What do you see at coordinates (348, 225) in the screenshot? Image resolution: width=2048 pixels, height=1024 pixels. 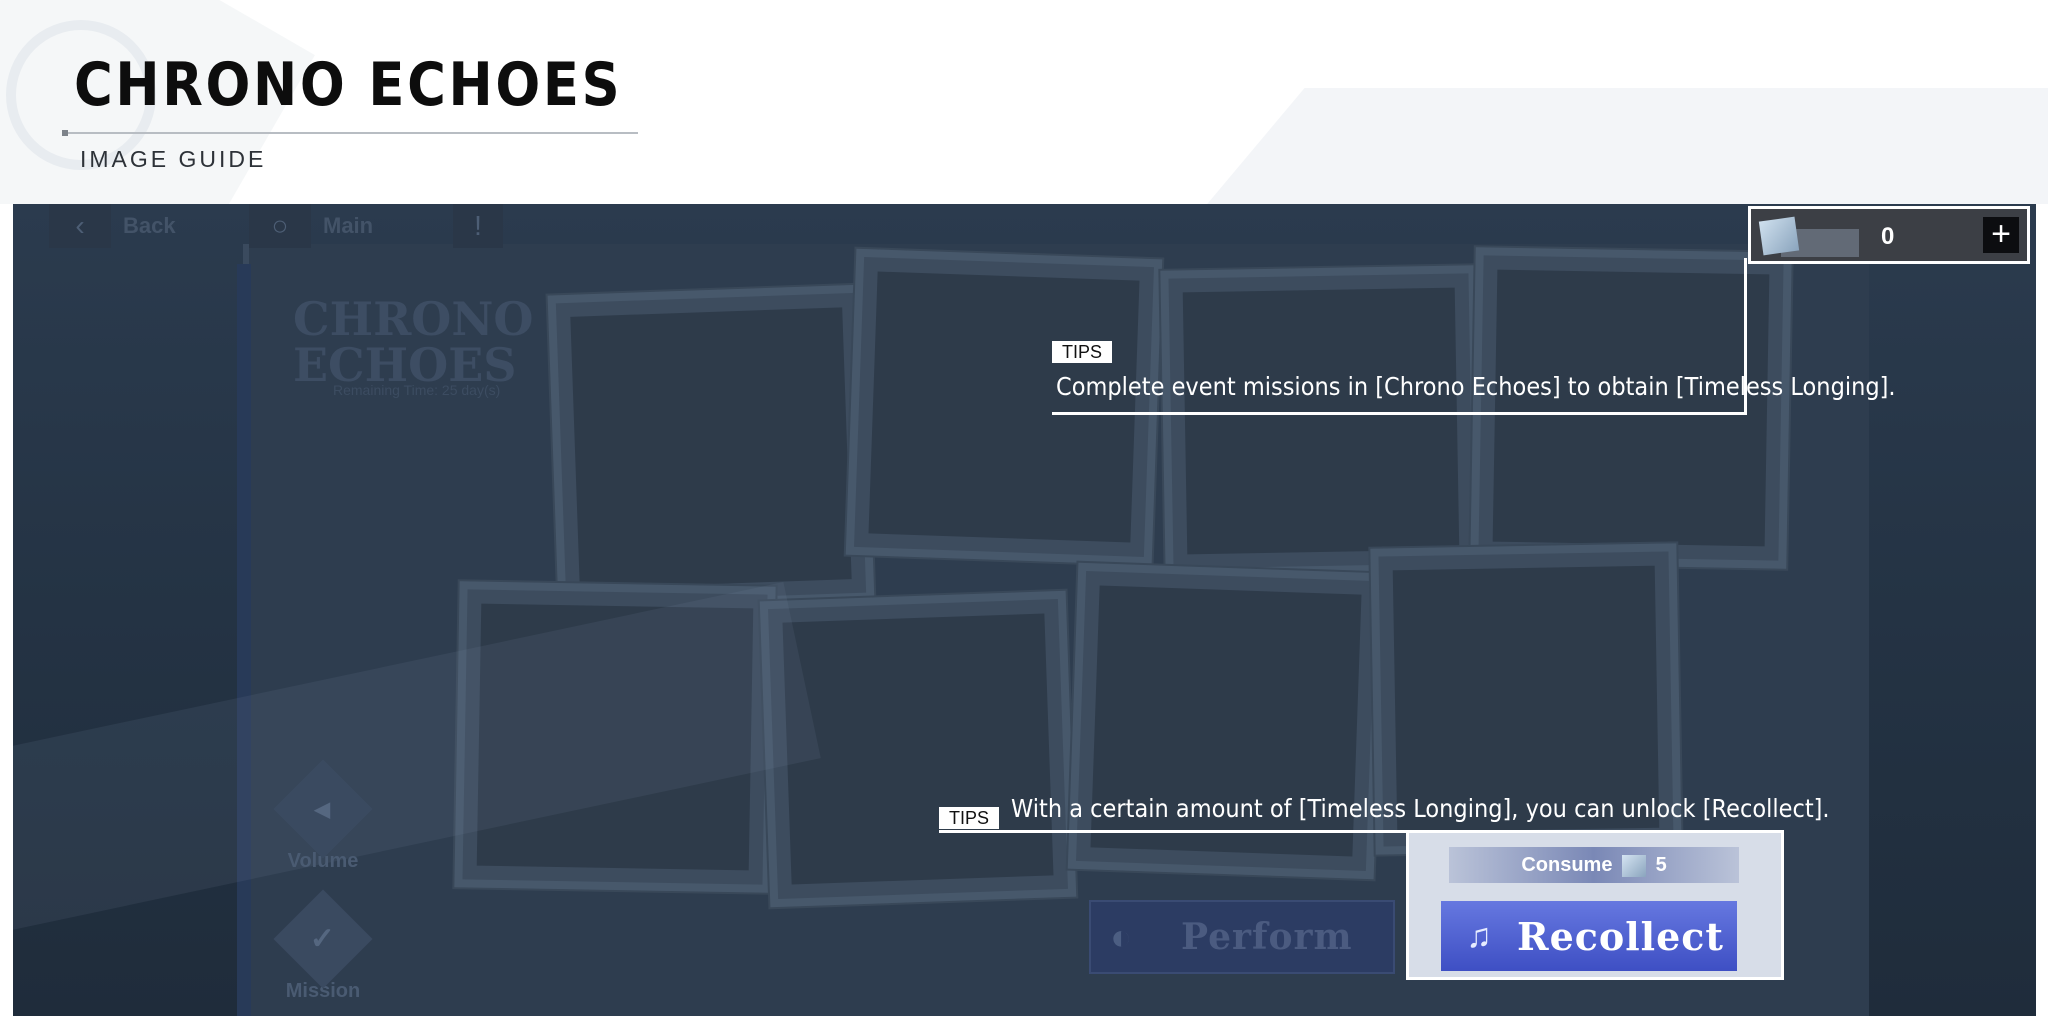 I see `main-label: Main` at bounding box center [348, 225].